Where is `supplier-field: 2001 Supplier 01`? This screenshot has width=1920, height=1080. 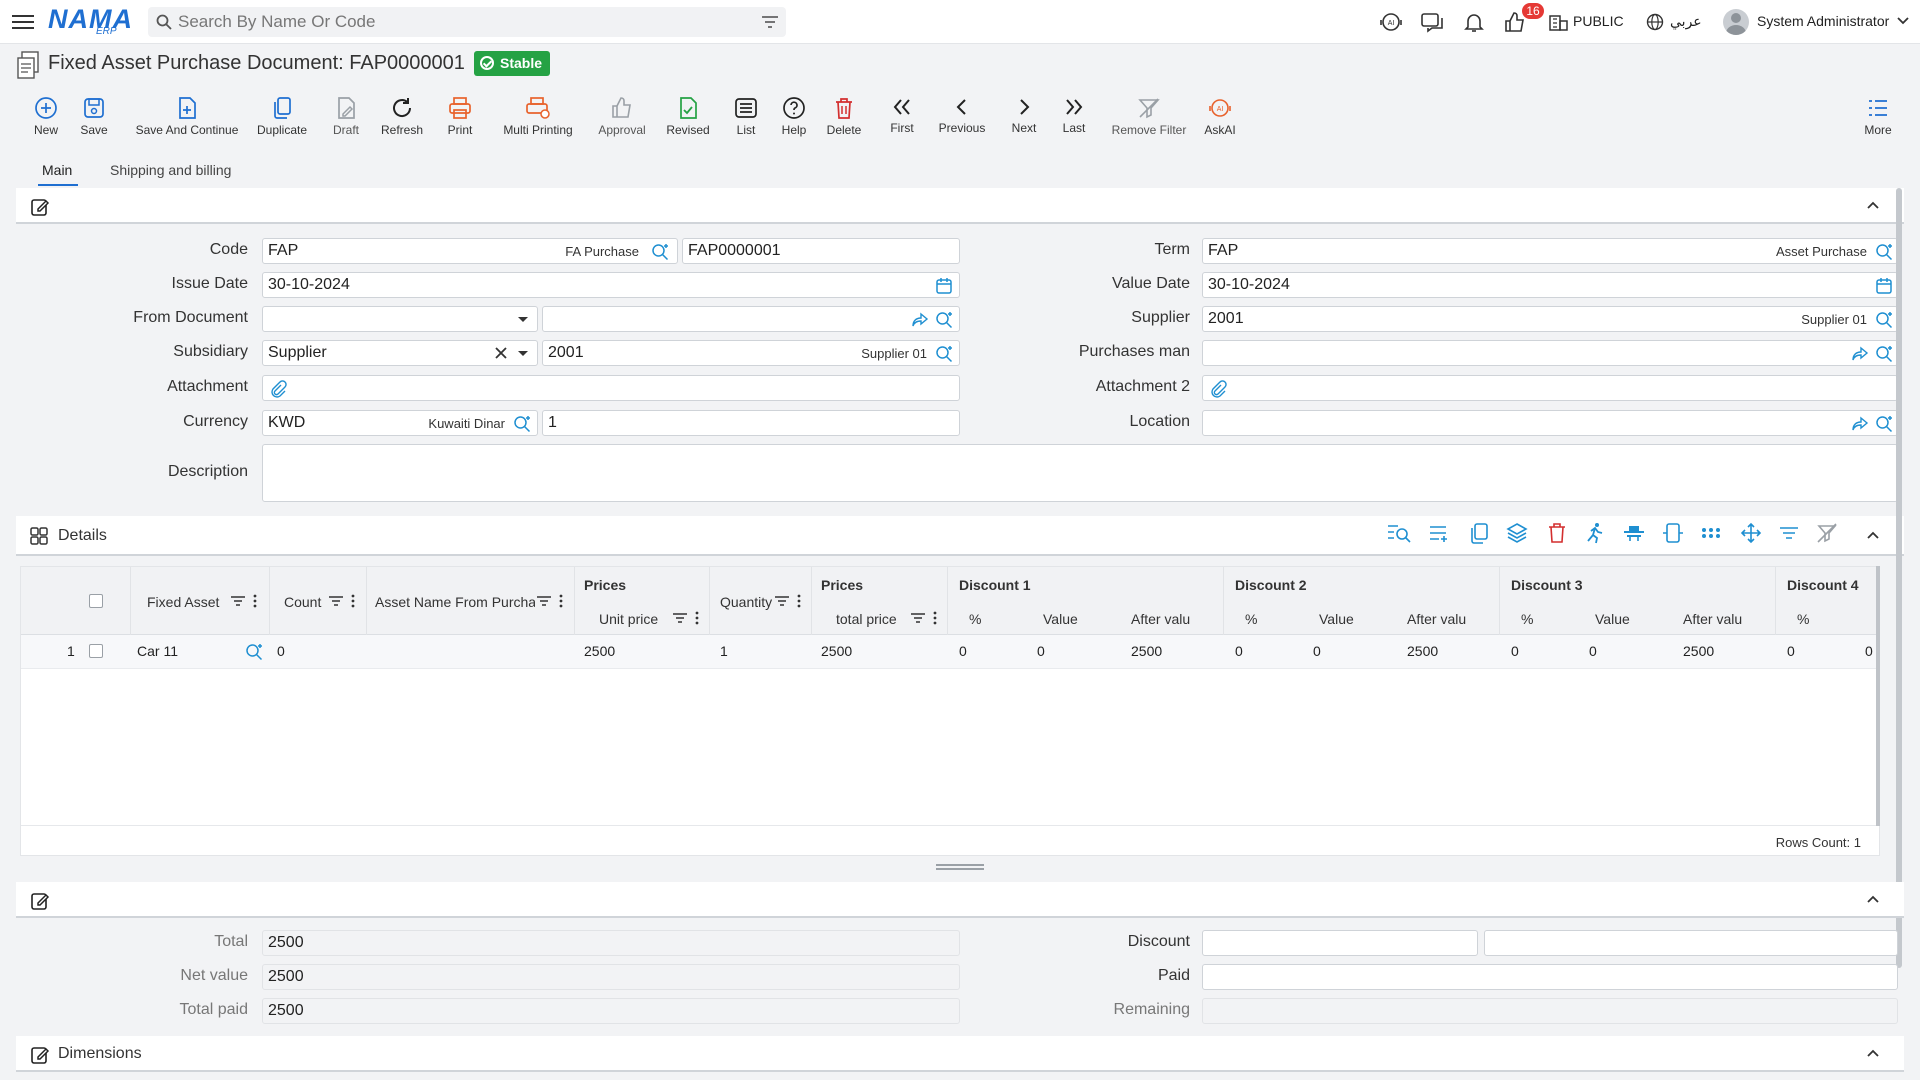 supplier-field: 2001 Supplier 01 is located at coordinates (1550, 319).